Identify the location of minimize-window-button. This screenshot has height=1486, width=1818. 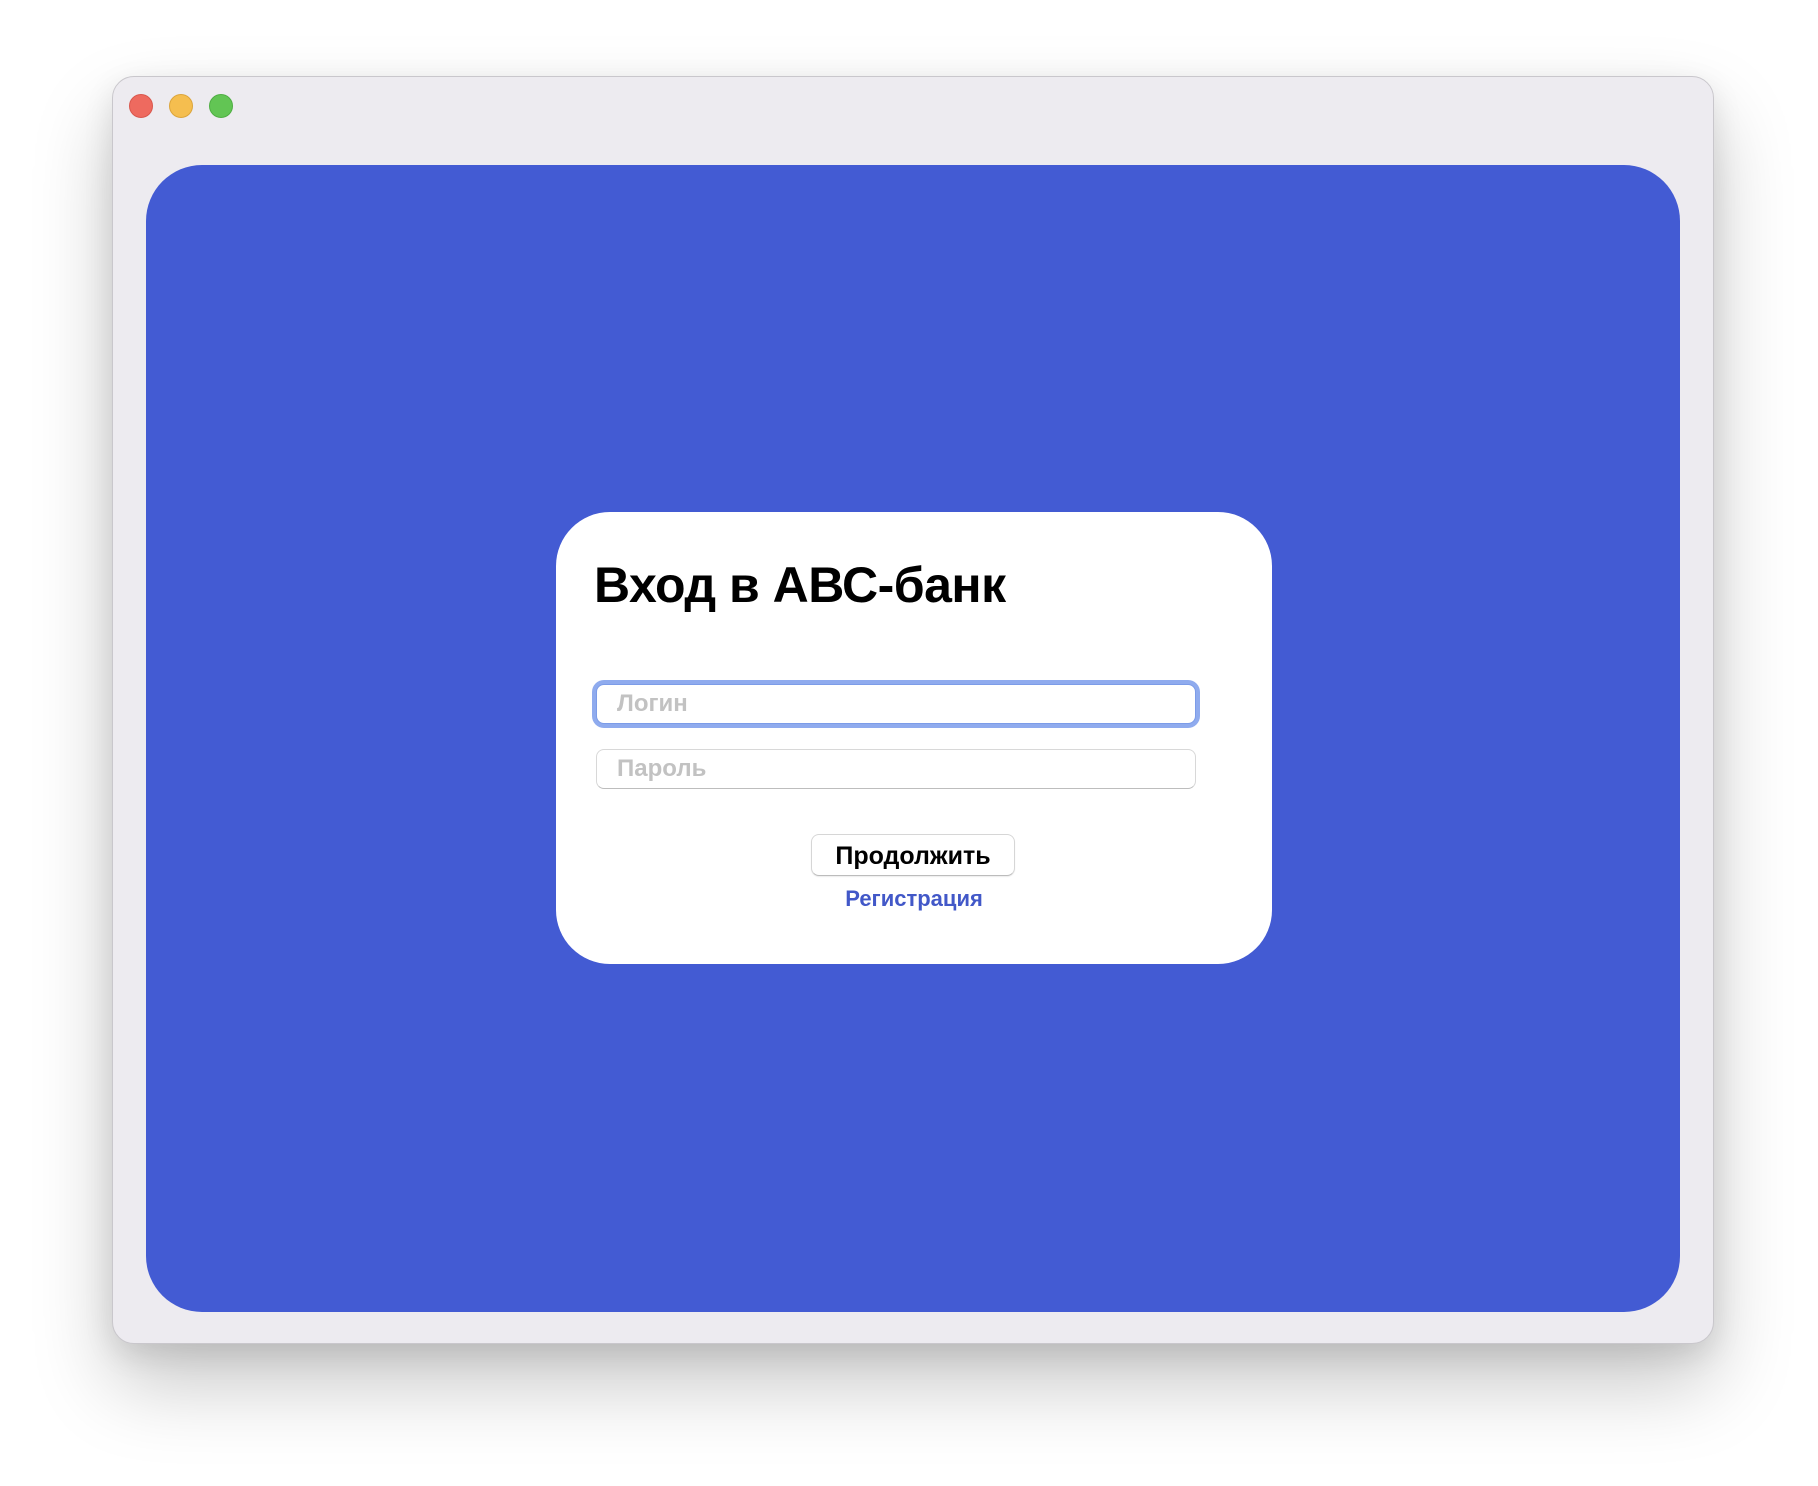
(181, 106).